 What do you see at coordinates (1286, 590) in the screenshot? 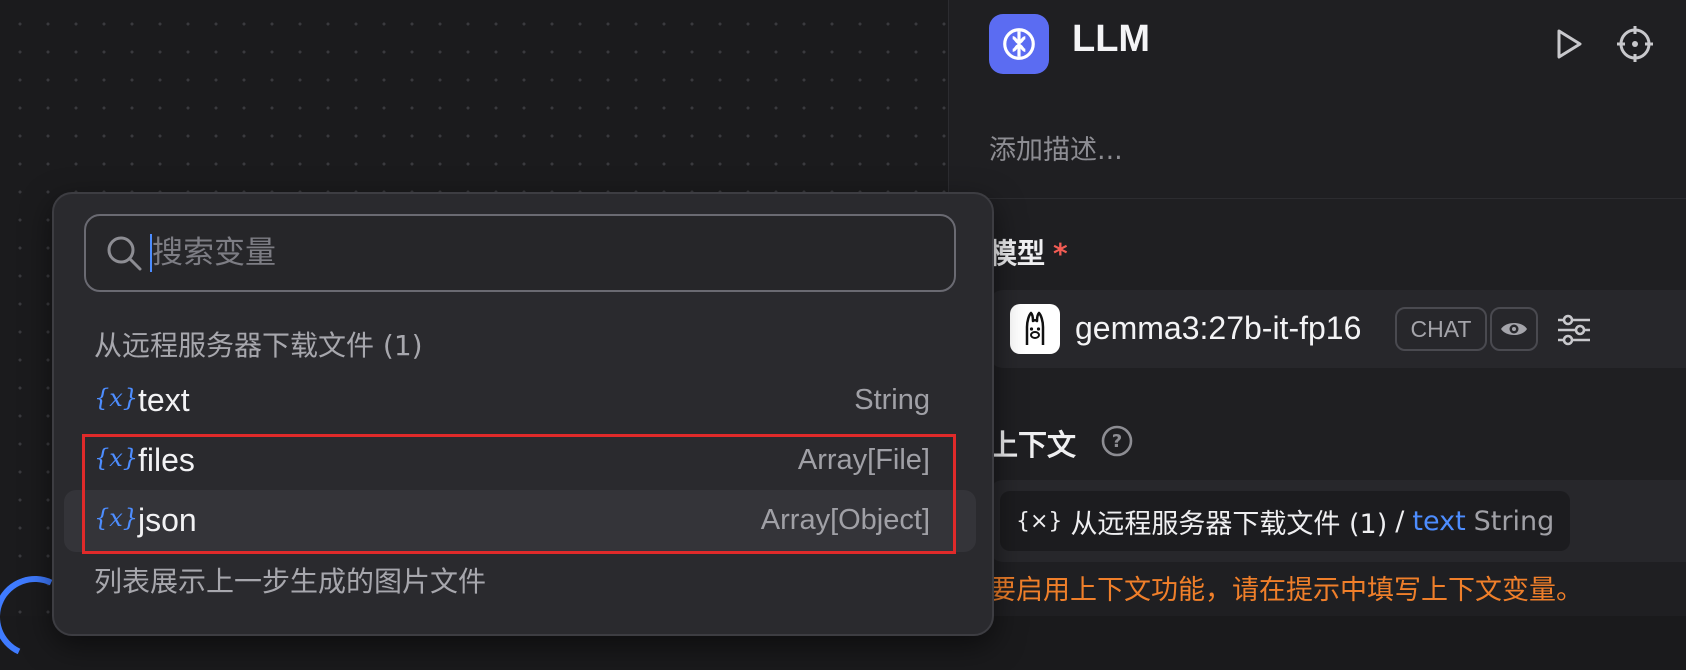
I see `context-warning: 要启用上下文功能，请在提示中填写上下文变量。` at bounding box center [1286, 590].